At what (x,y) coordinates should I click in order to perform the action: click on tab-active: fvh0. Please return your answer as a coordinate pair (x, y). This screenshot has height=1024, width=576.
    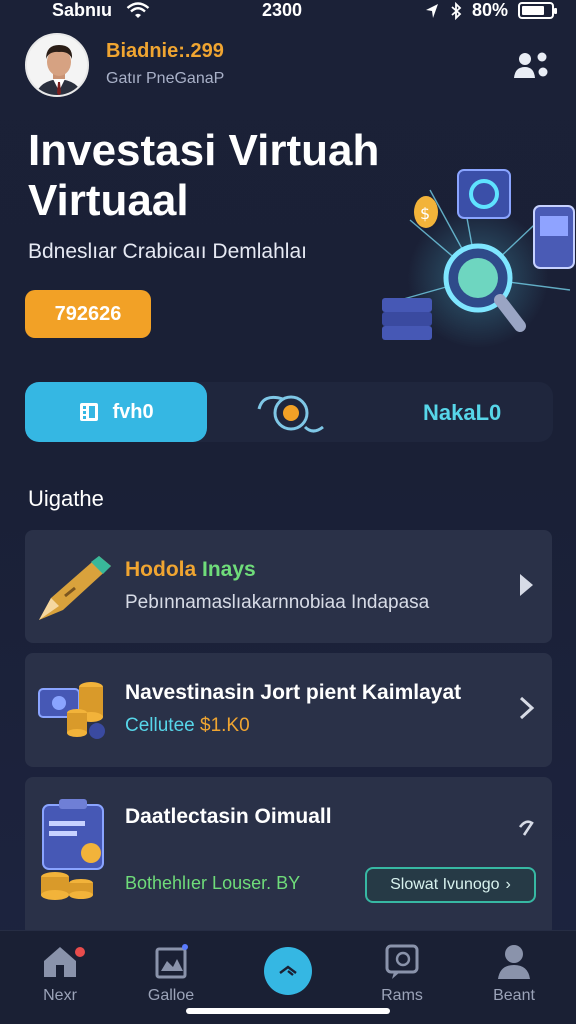
    Looking at the image, I should click on (116, 412).